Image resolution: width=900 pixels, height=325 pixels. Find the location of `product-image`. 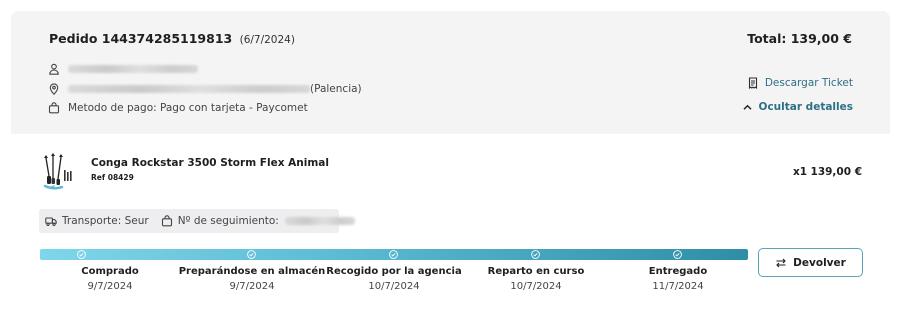

product-image is located at coordinates (57, 171).